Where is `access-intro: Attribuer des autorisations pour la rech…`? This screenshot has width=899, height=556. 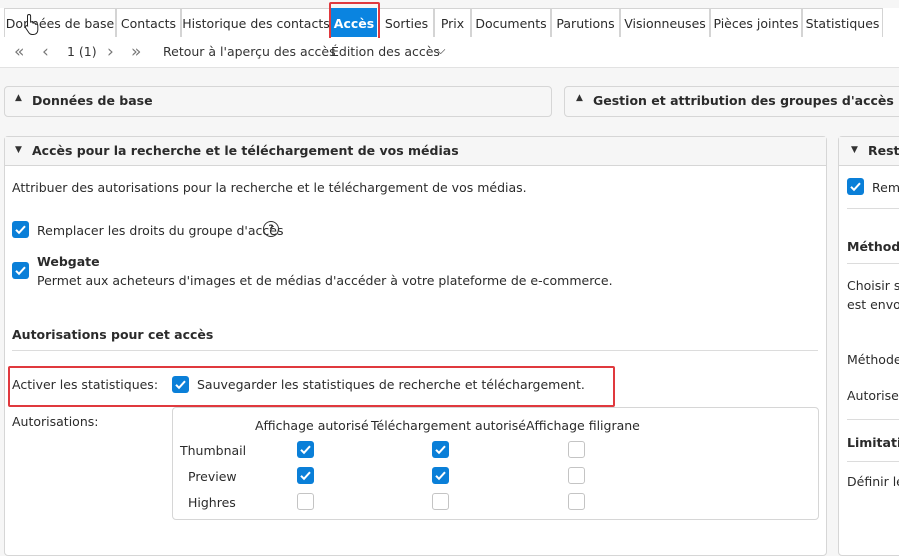
access-intro: Attribuer des autorisations pour la rech… is located at coordinates (269, 187).